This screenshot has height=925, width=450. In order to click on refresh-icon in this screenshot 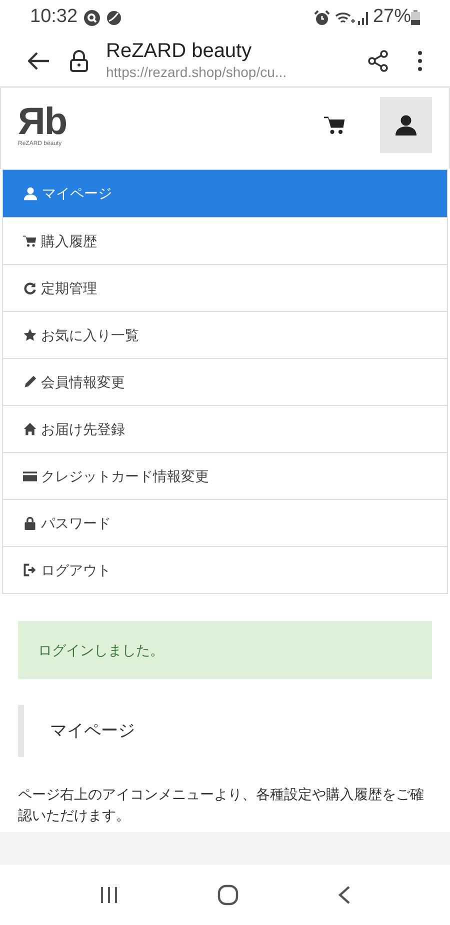, I will do `click(30, 288)`.